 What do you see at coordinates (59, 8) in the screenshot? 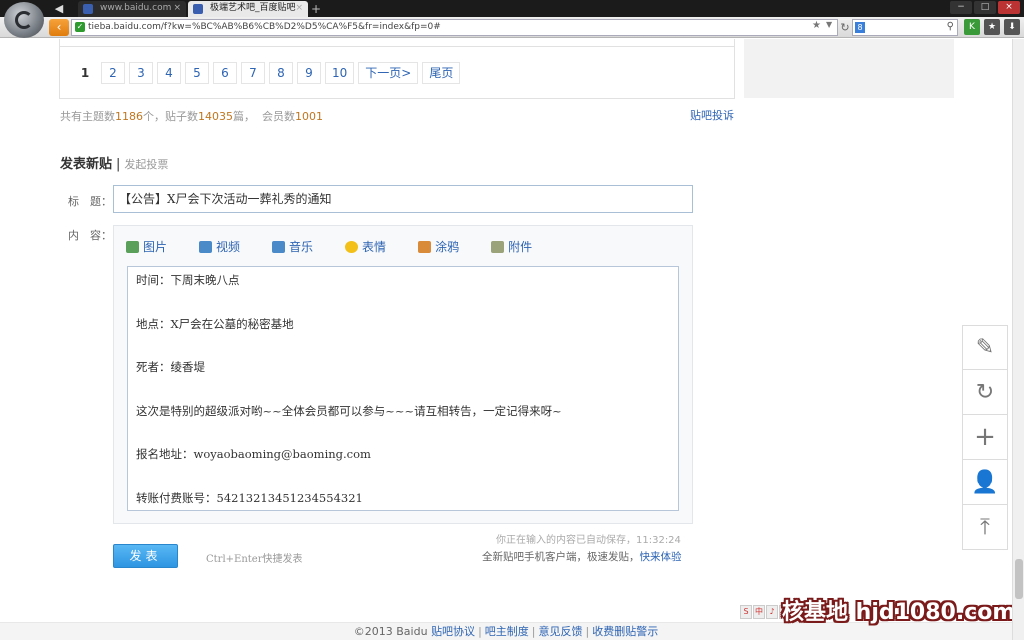
I see `back-arrow-icon: ◀` at bounding box center [59, 8].